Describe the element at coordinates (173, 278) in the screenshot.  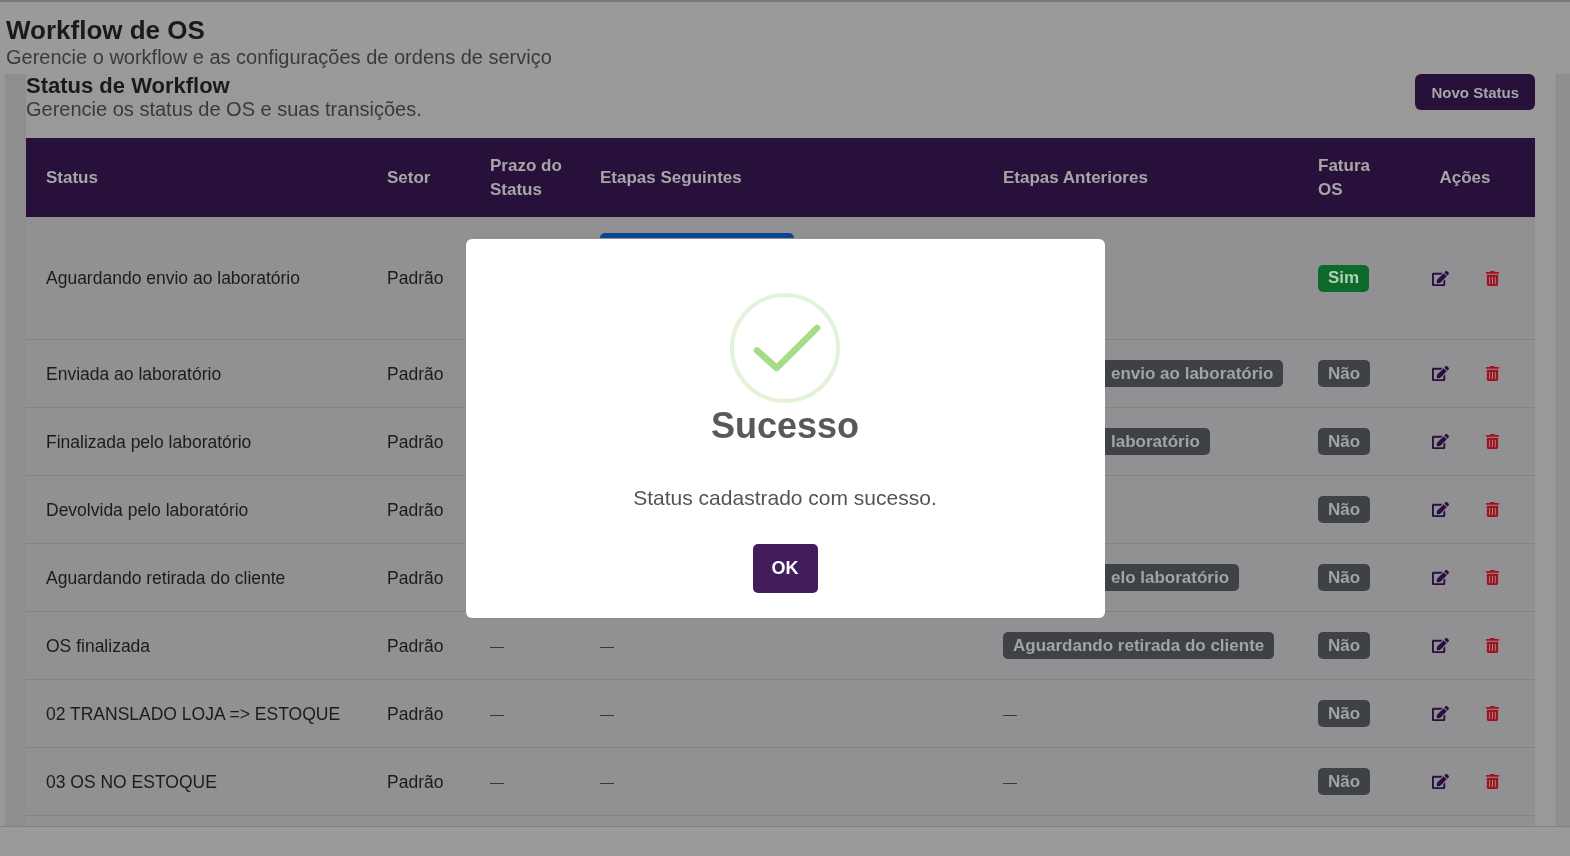
I see `status-name: Aguardando envio ao laboratório` at that location.